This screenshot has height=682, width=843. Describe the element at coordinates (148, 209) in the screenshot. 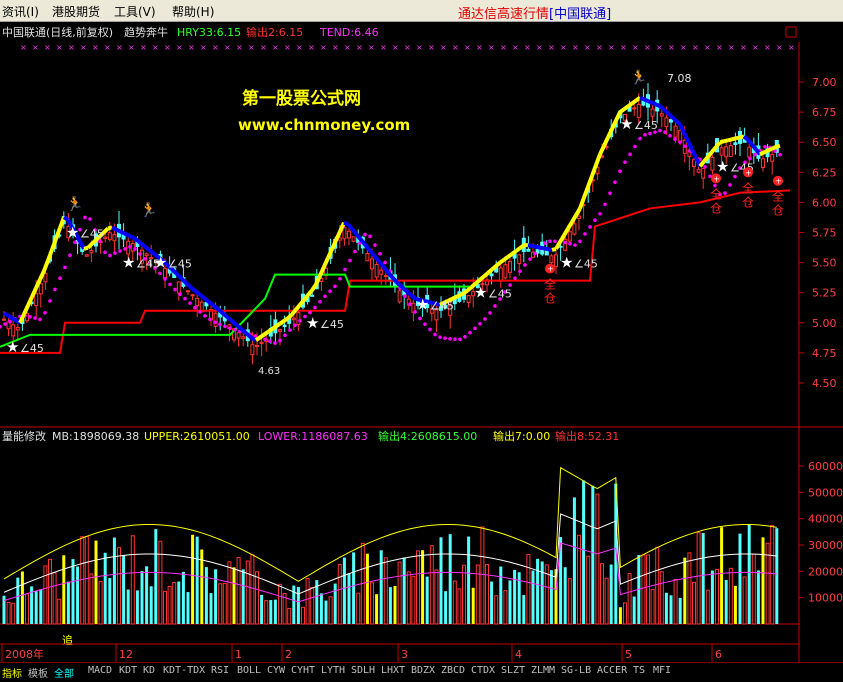

I see `runner-icon: 🏃` at that location.